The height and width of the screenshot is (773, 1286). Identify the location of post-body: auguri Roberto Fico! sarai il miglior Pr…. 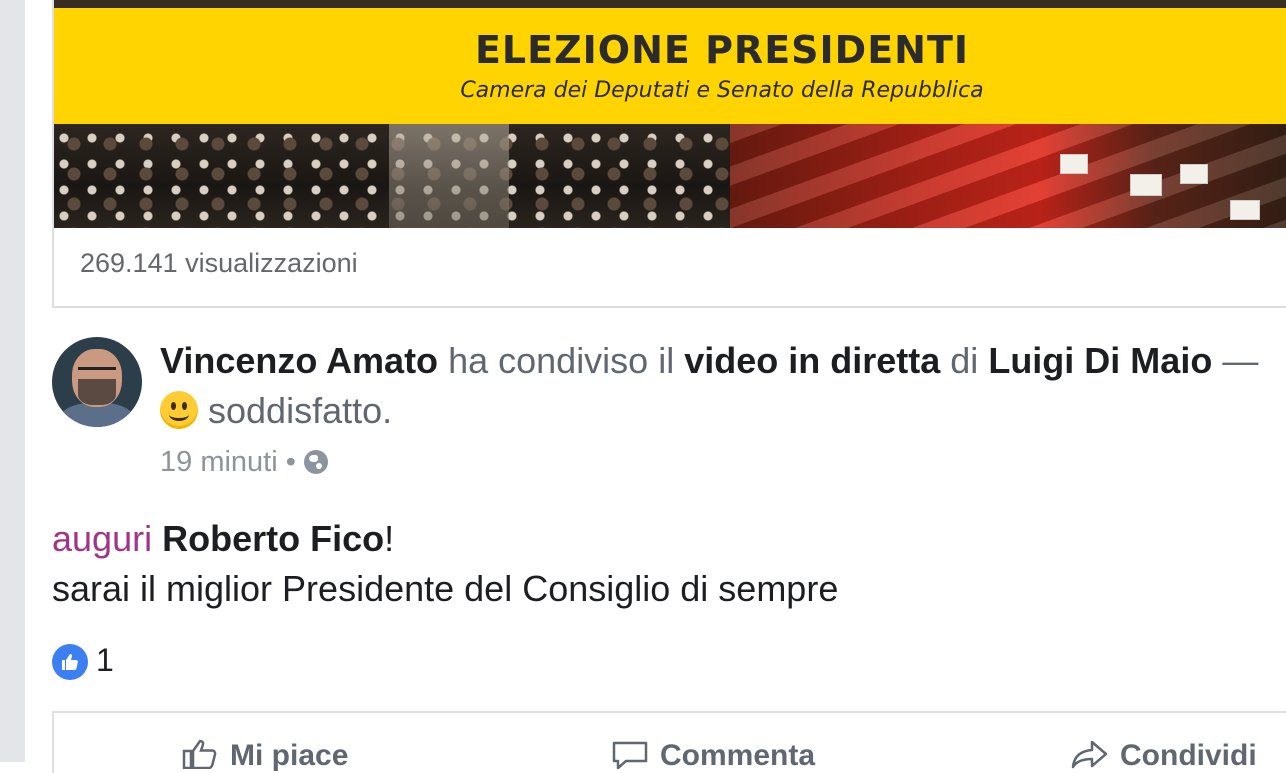
(445, 564).